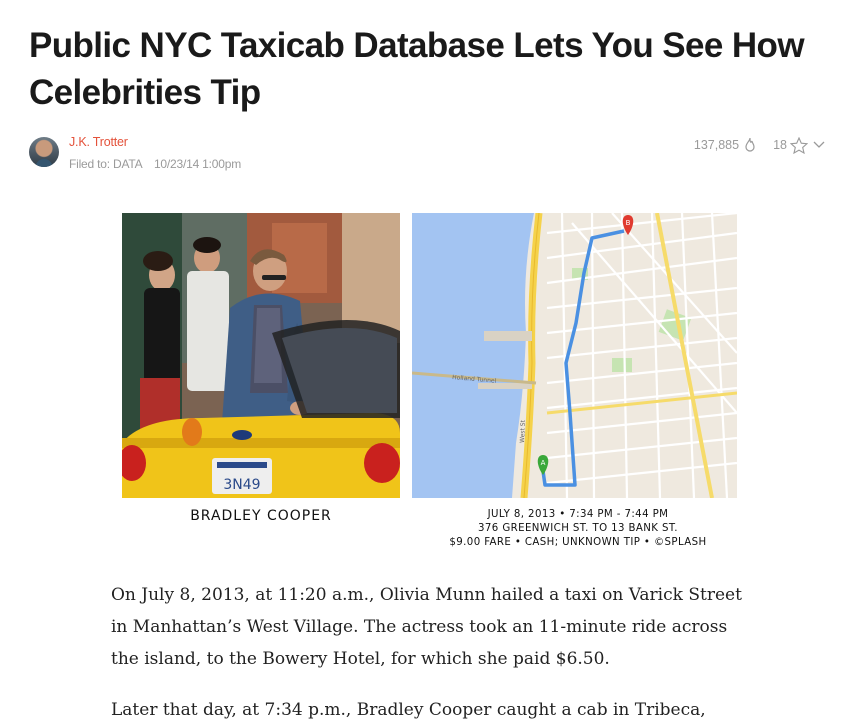  I want to click on like-count: 18, so click(780, 145).